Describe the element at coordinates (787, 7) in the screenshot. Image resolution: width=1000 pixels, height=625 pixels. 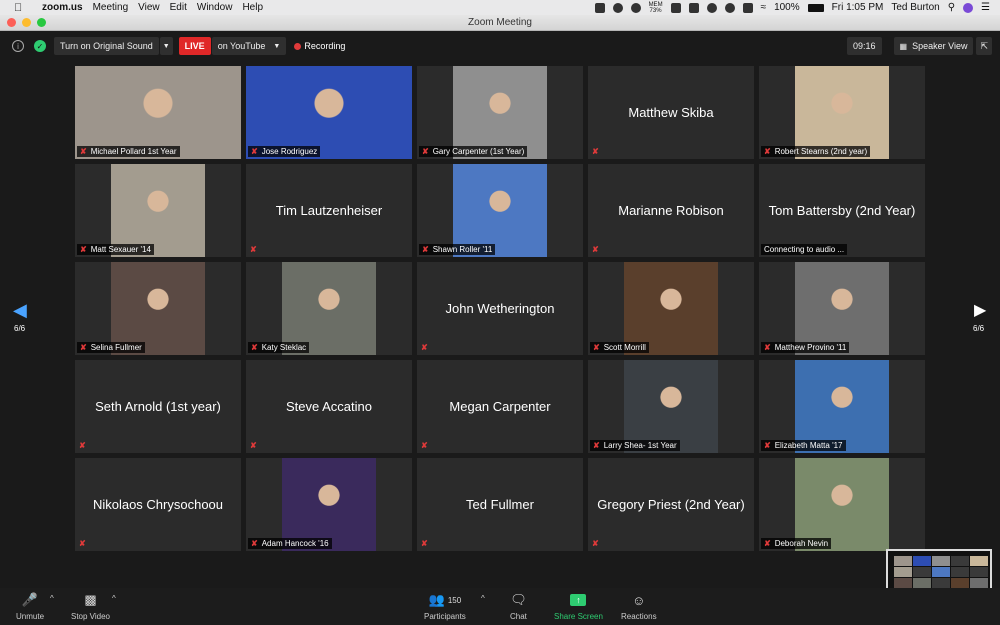
I see `battery-percent: 100%` at that location.